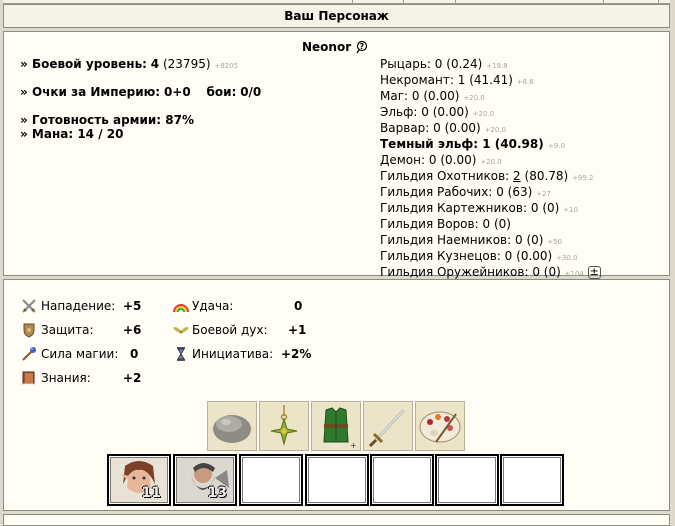 The height and width of the screenshot is (526, 675). Describe the element at coordinates (29, 378) in the screenshot. I see `book-icon` at that location.